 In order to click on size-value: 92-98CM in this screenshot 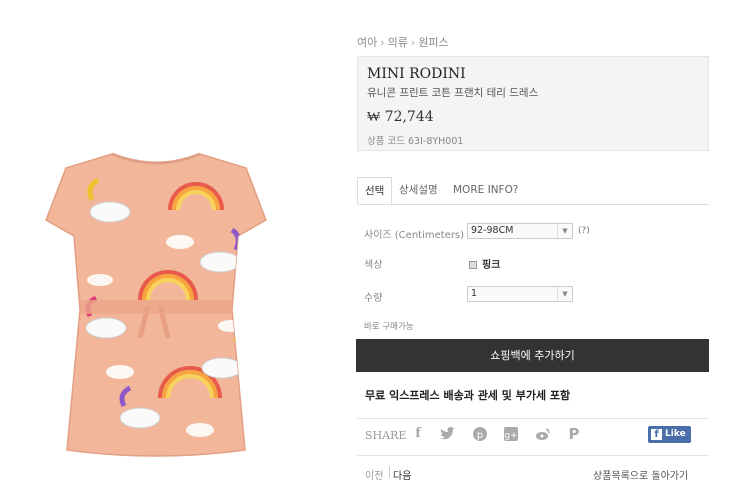, I will do `click(492, 230)`.